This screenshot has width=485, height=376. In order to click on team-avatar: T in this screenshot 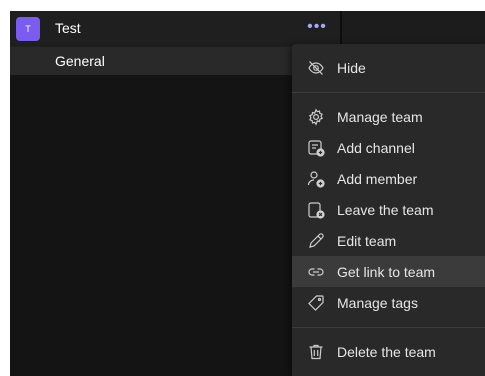, I will do `click(28, 29)`.